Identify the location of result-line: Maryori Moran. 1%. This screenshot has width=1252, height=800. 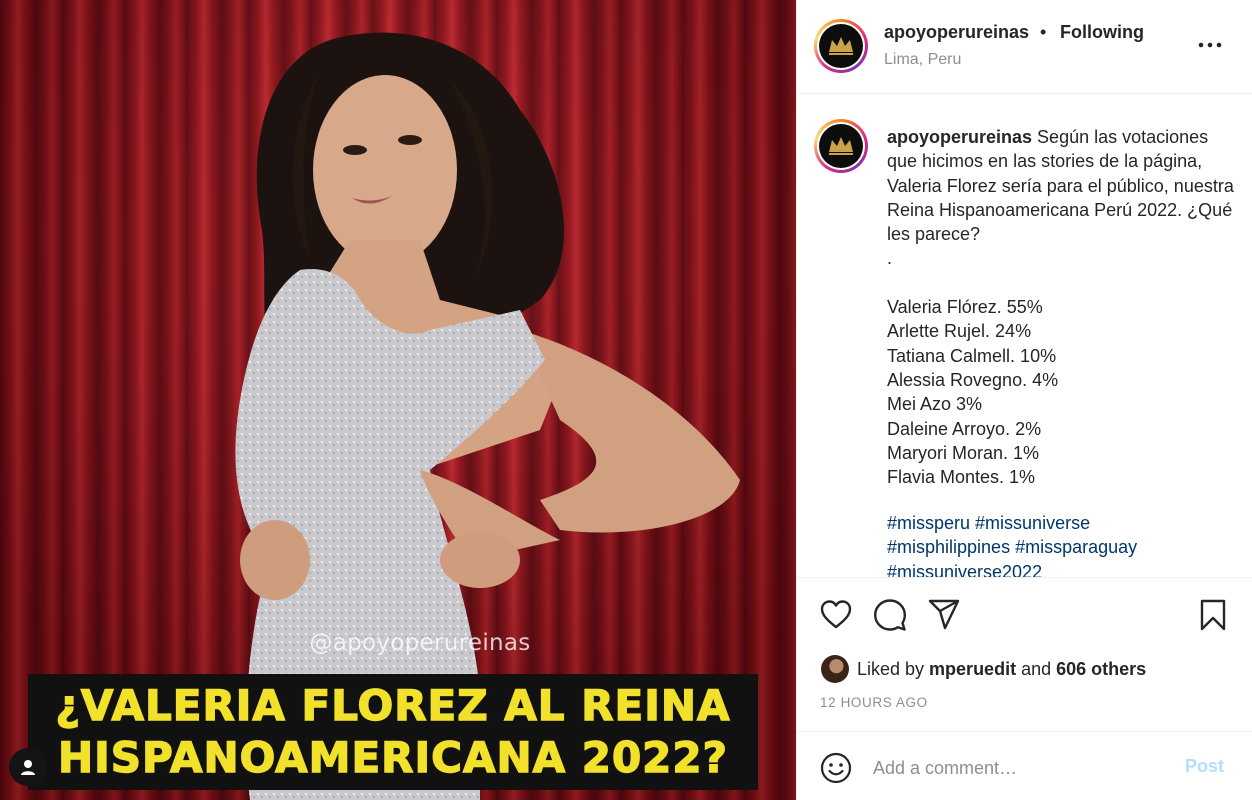
(963, 452).